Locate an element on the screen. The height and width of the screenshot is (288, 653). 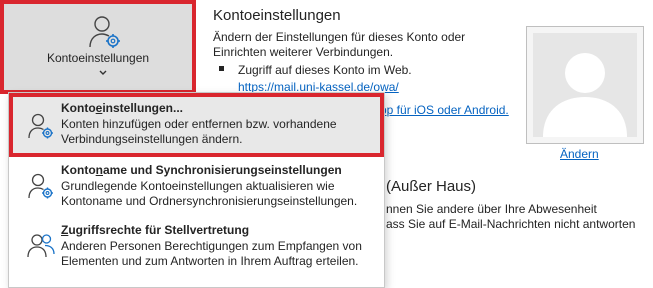
access-key: n is located at coordinates (99, 170).